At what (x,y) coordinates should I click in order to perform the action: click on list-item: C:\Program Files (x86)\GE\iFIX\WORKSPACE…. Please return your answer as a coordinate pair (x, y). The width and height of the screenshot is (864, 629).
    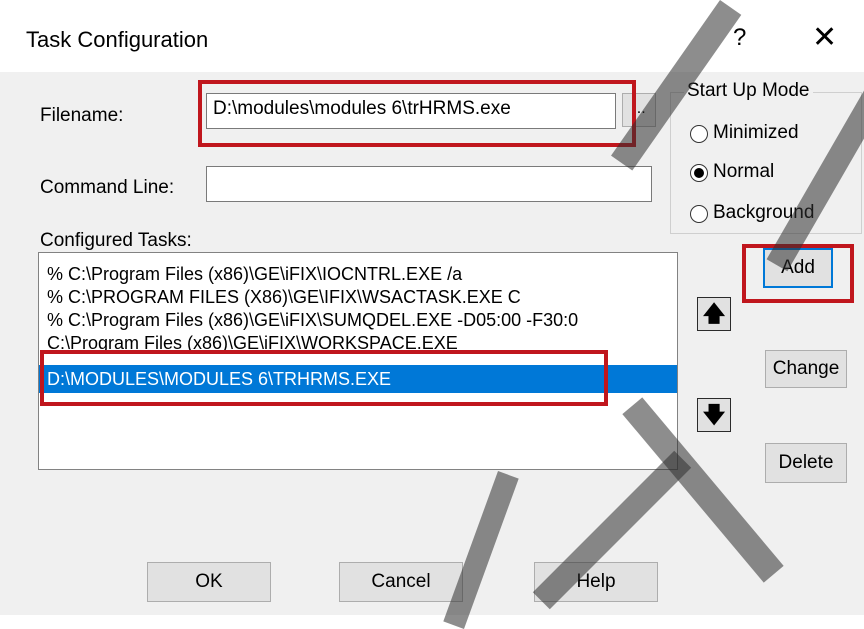
    Looking at the image, I should click on (358, 343).